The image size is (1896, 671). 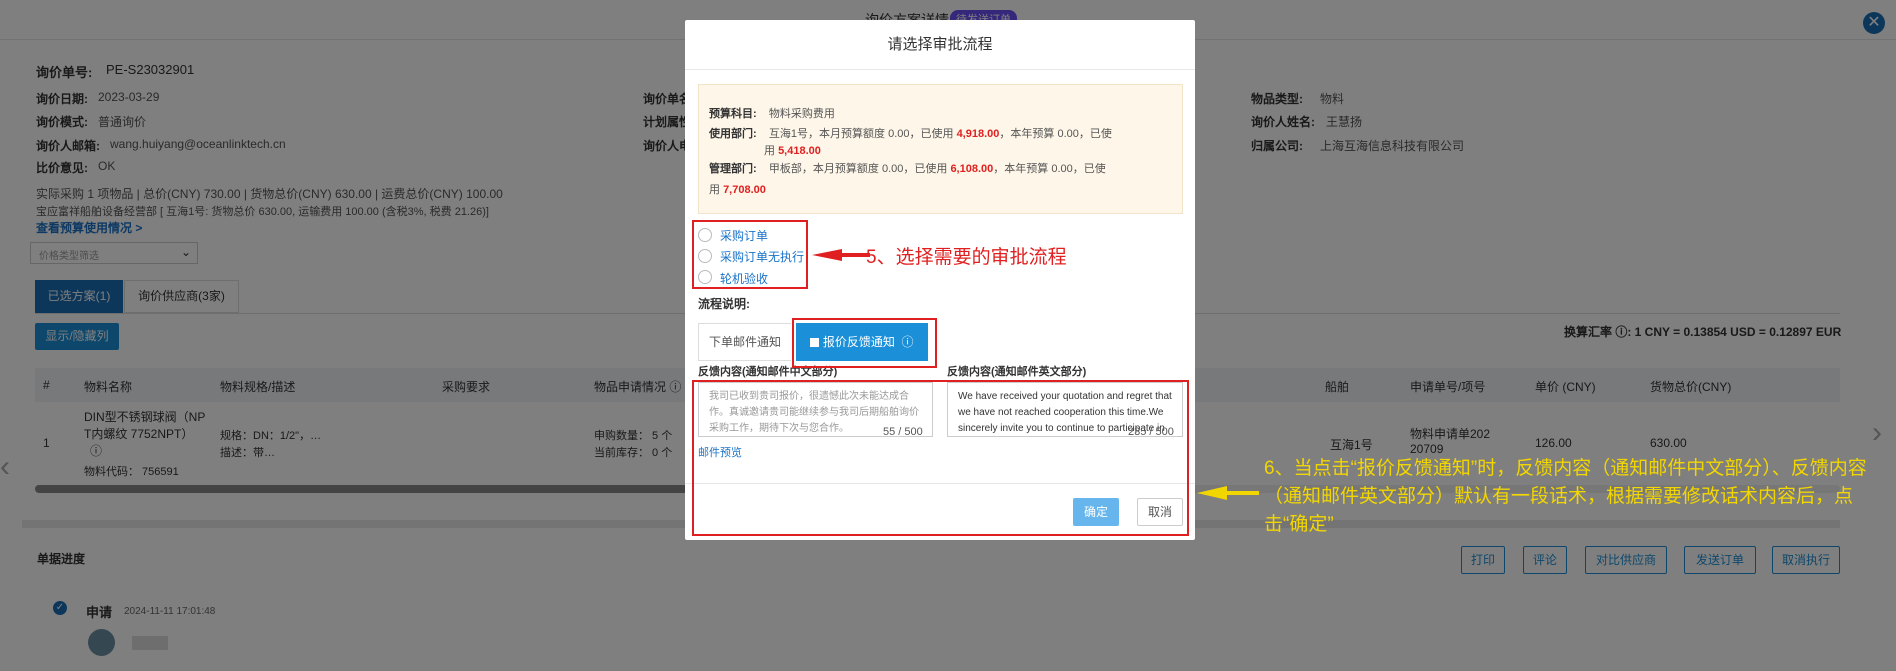 What do you see at coordinates (978, 134) in the screenshot?
I see `use-dept-used: 4,918.00` at bounding box center [978, 134].